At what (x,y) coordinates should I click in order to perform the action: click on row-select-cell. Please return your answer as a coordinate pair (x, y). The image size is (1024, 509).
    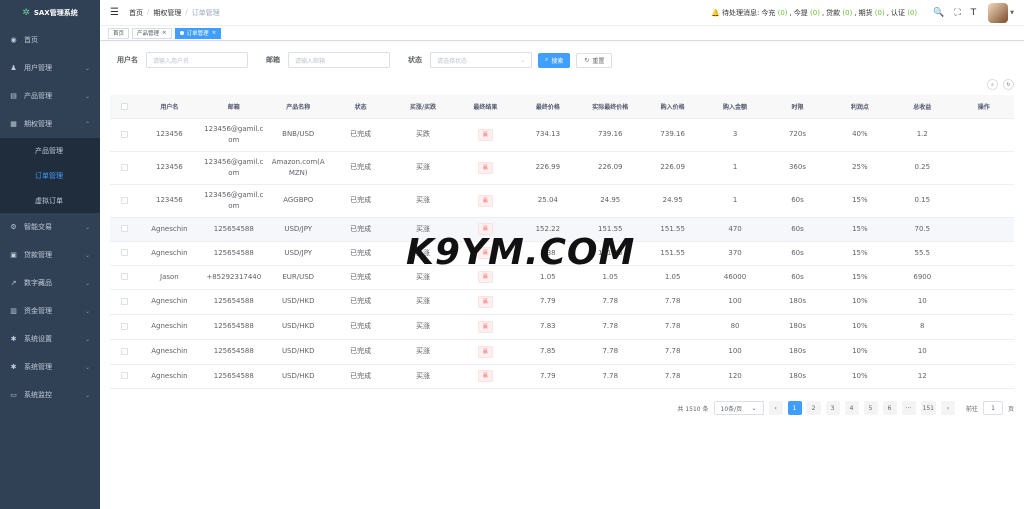
    Looking at the image, I should click on (124, 277).